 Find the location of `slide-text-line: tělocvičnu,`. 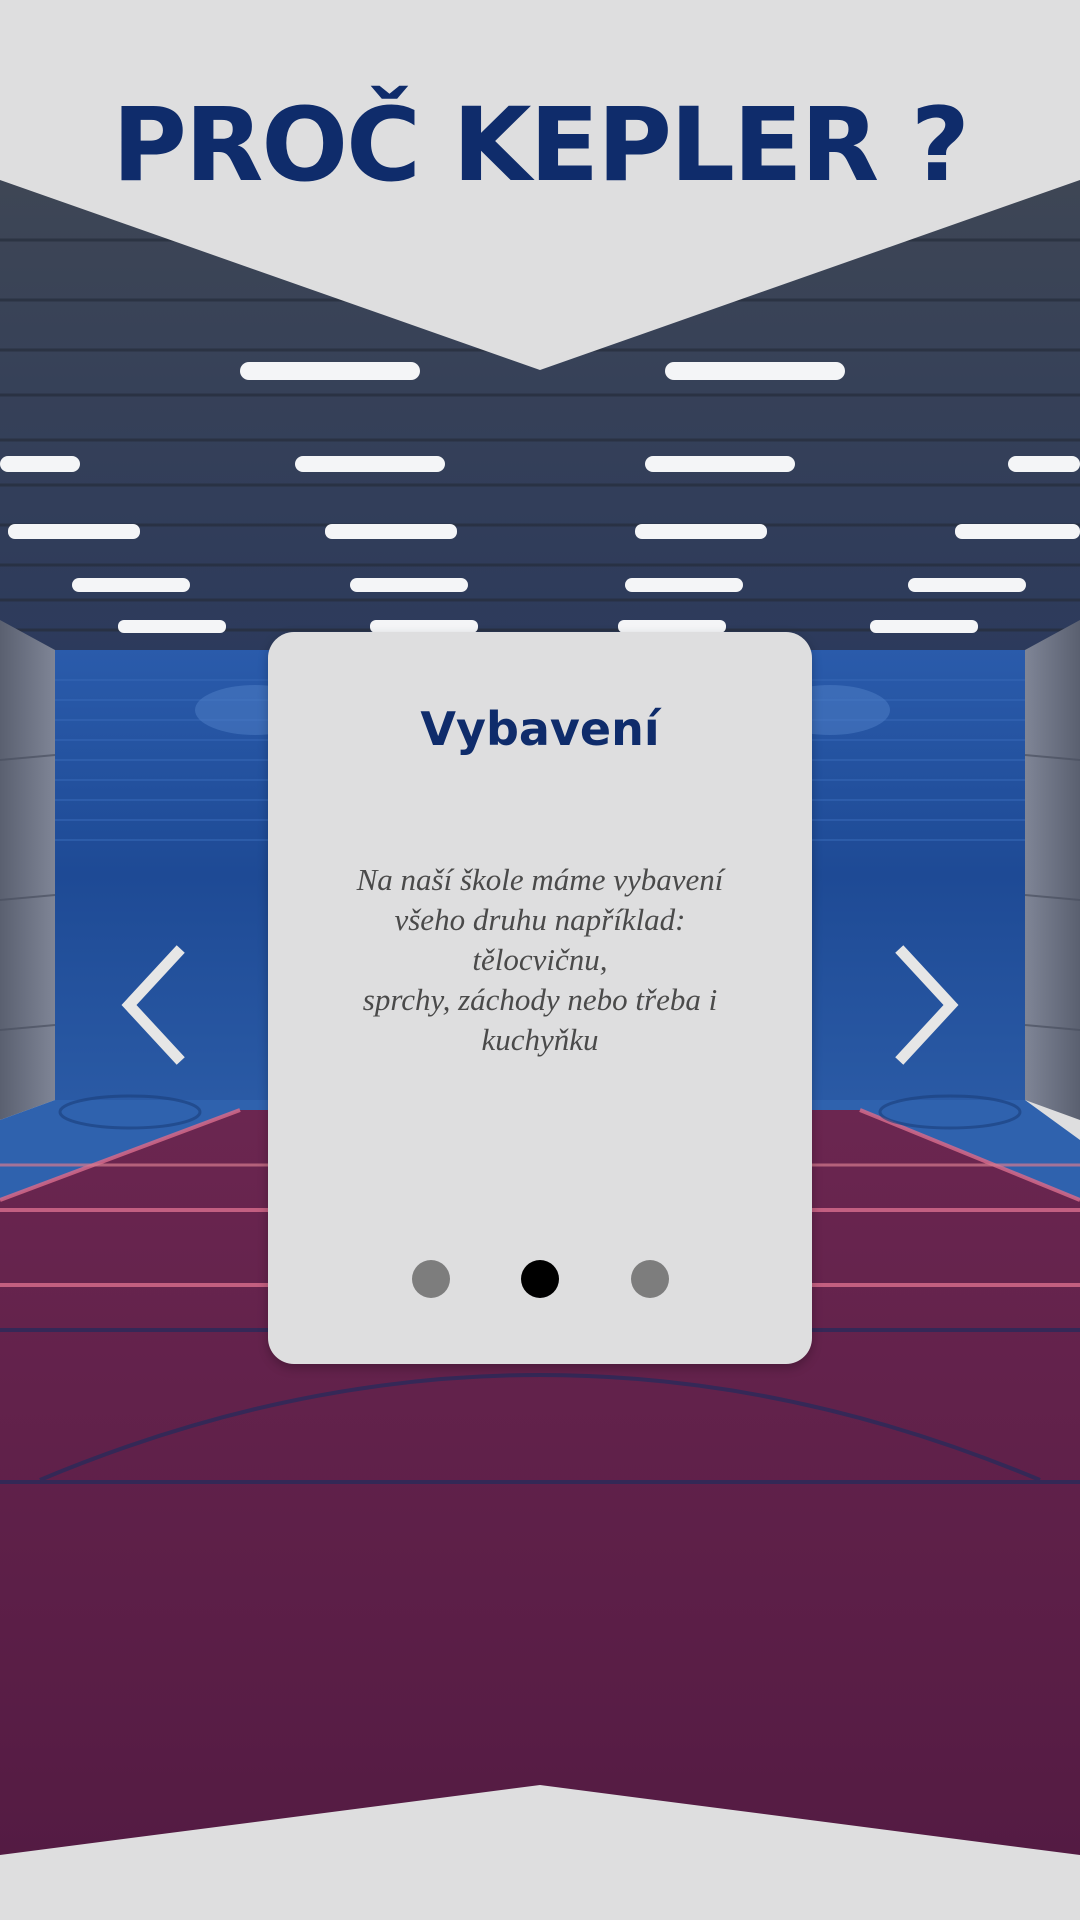

slide-text-line: tělocvičnu, is located at coordinates (540, 959).